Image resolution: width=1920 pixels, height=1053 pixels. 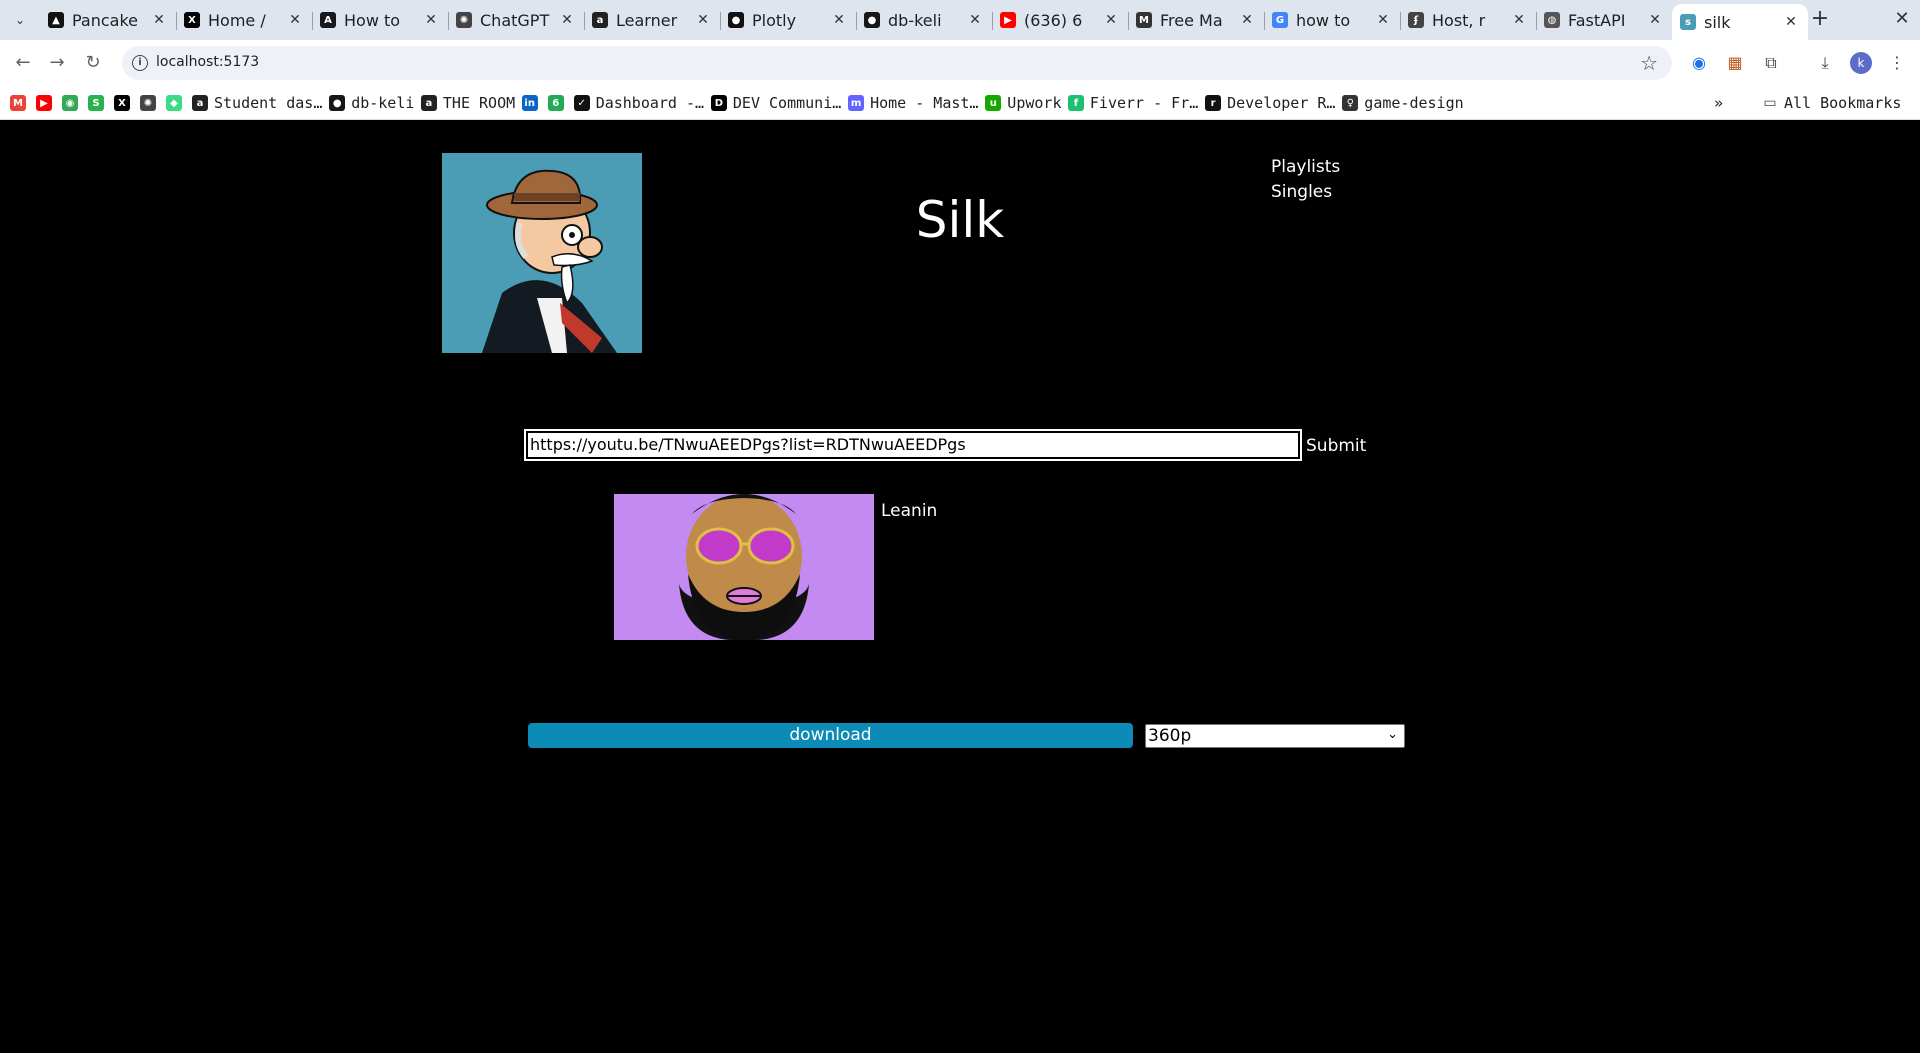 I want to click on bookmark-item: 6, so click(x=558, y=103).